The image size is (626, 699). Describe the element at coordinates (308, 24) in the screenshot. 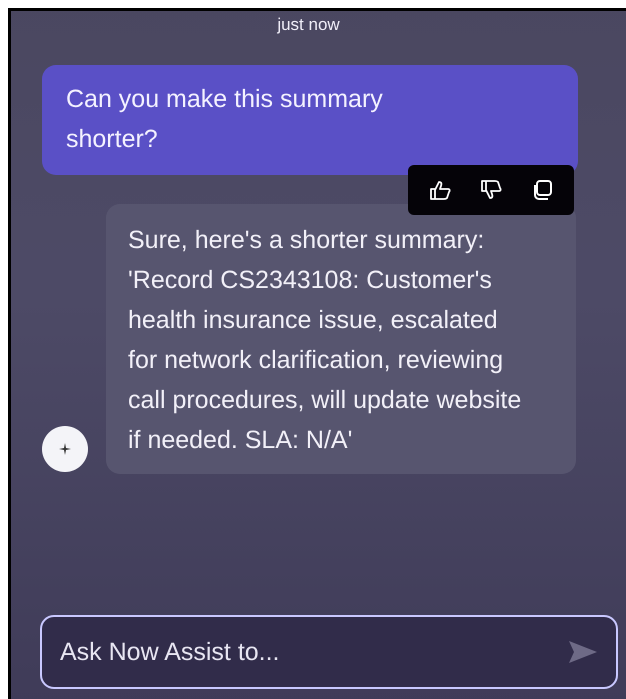

I see `timestamp: just now` at that location.